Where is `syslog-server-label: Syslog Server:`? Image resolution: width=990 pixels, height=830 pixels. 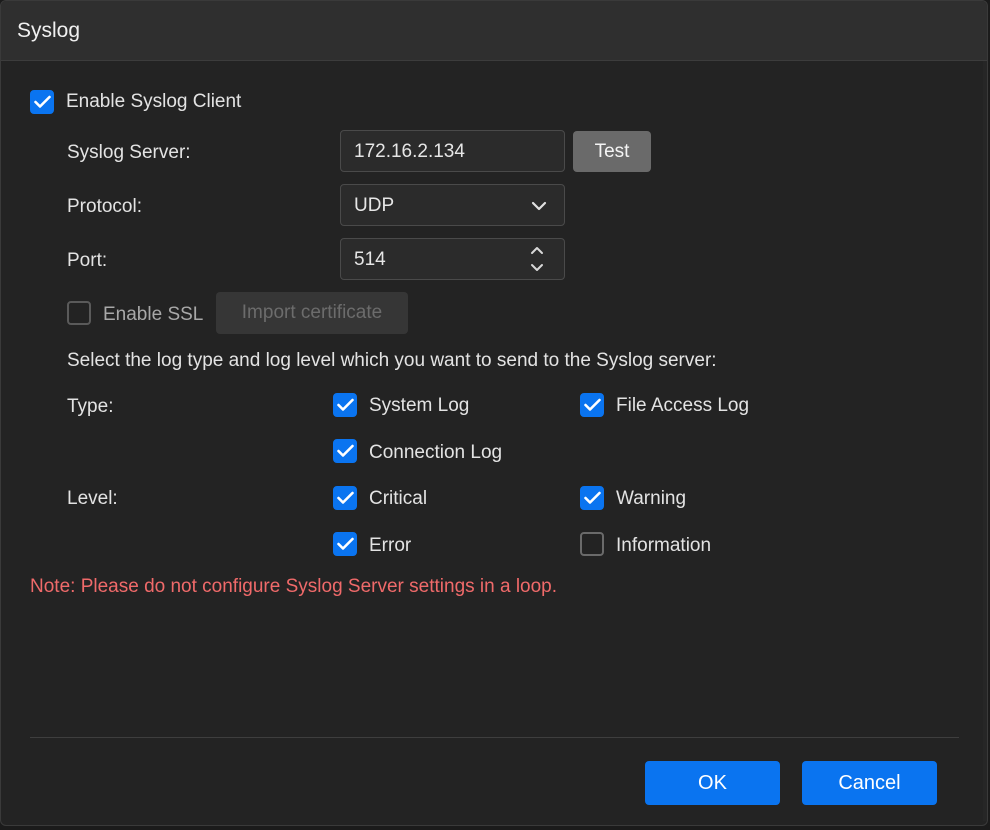
syslog-server-label: Syslog Server: is located at coordinates (129, 152).